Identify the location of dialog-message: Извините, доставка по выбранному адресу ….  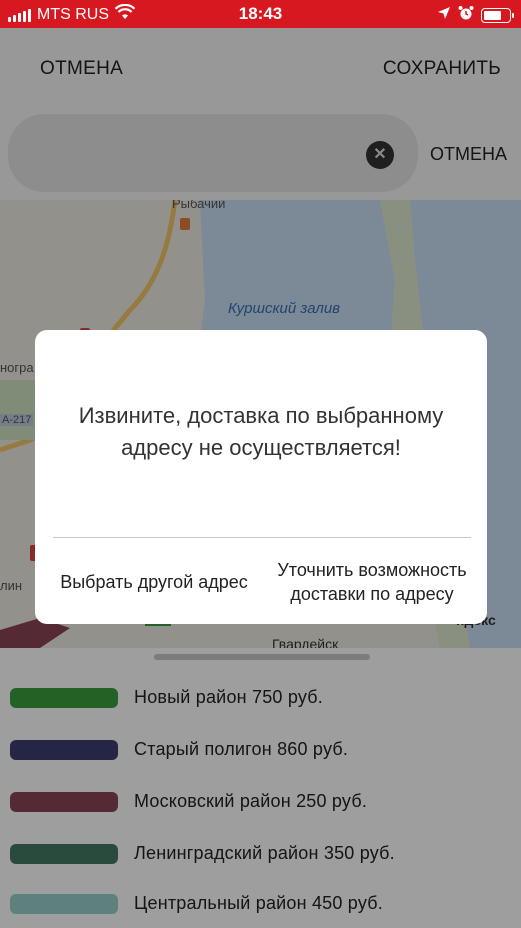
(261, 431).